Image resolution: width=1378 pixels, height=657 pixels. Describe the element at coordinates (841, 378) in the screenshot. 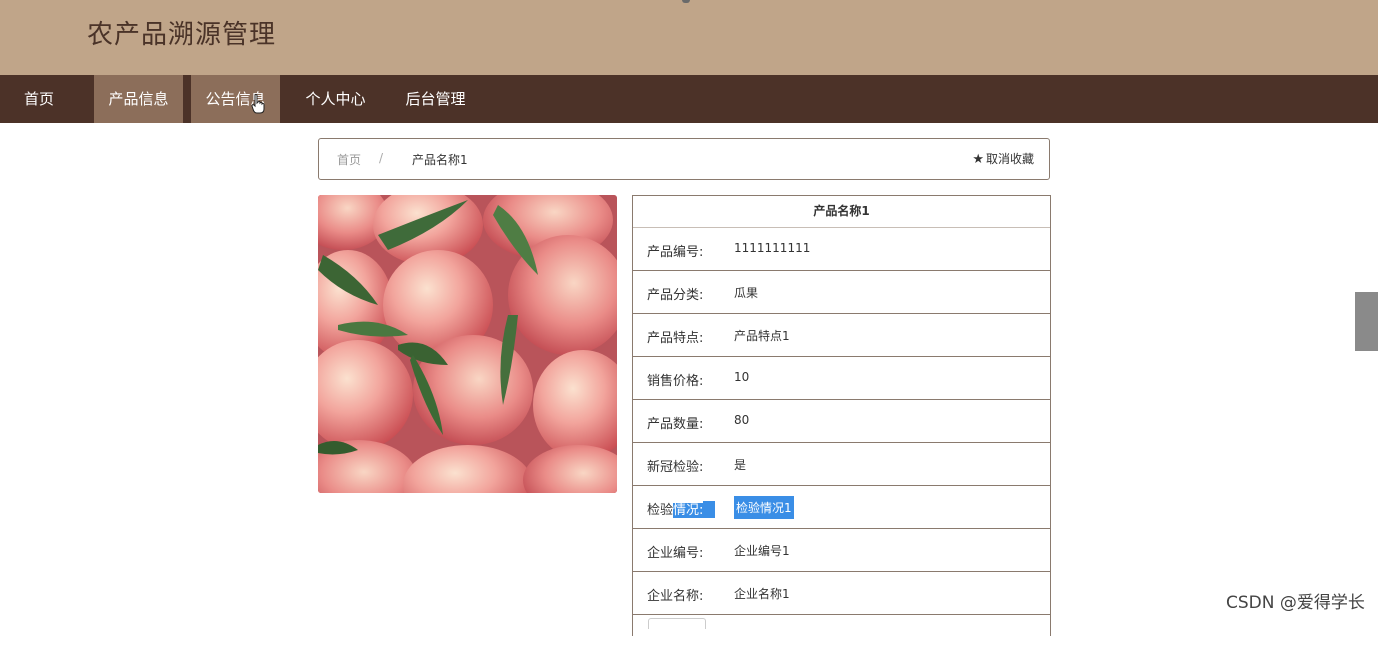

I see `detail-row: 销售价格: 10` at that location.